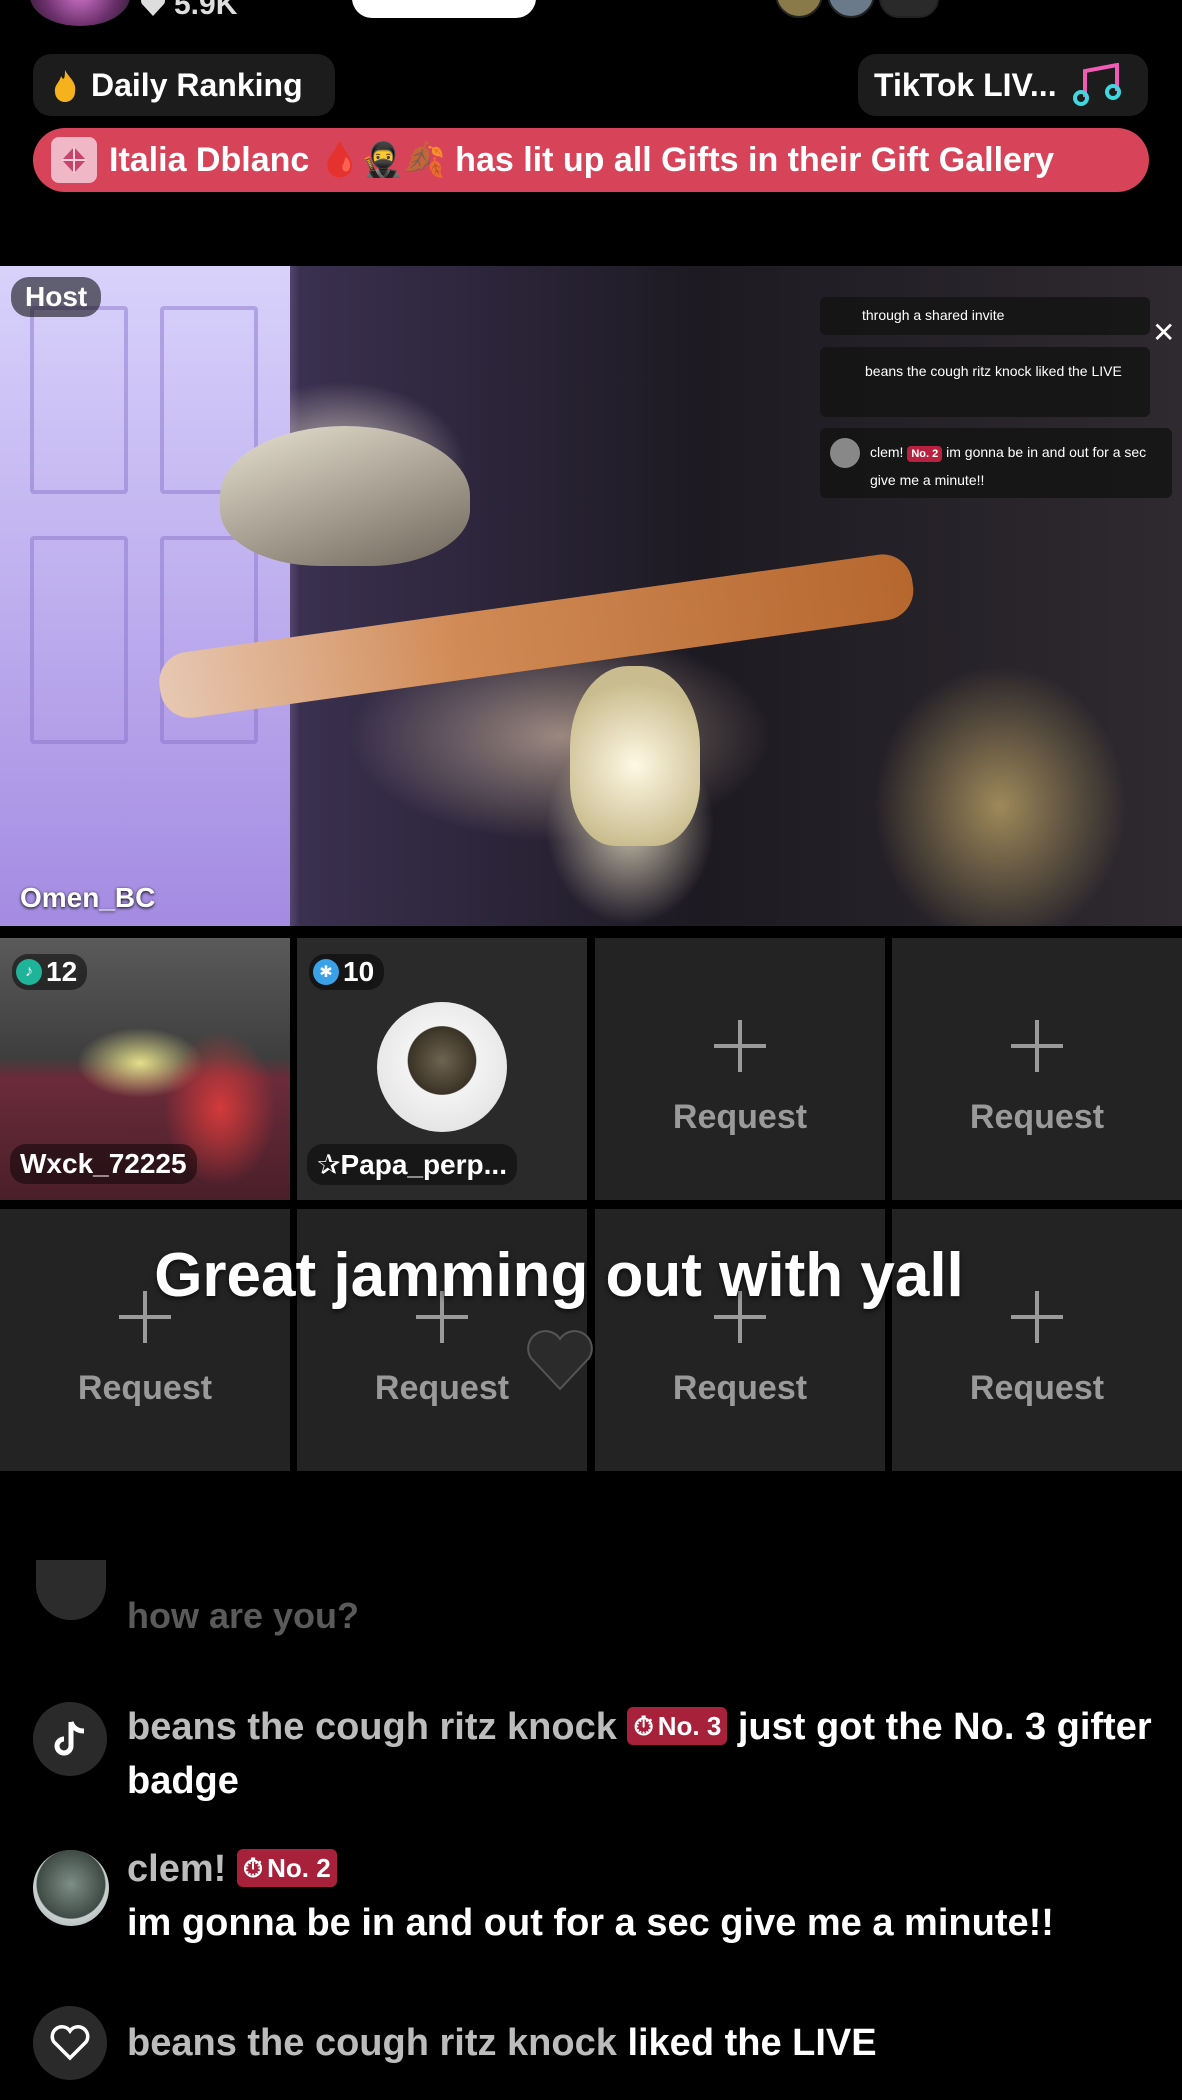  I want to click on host-name: Omen_BC, so click(87, 898).